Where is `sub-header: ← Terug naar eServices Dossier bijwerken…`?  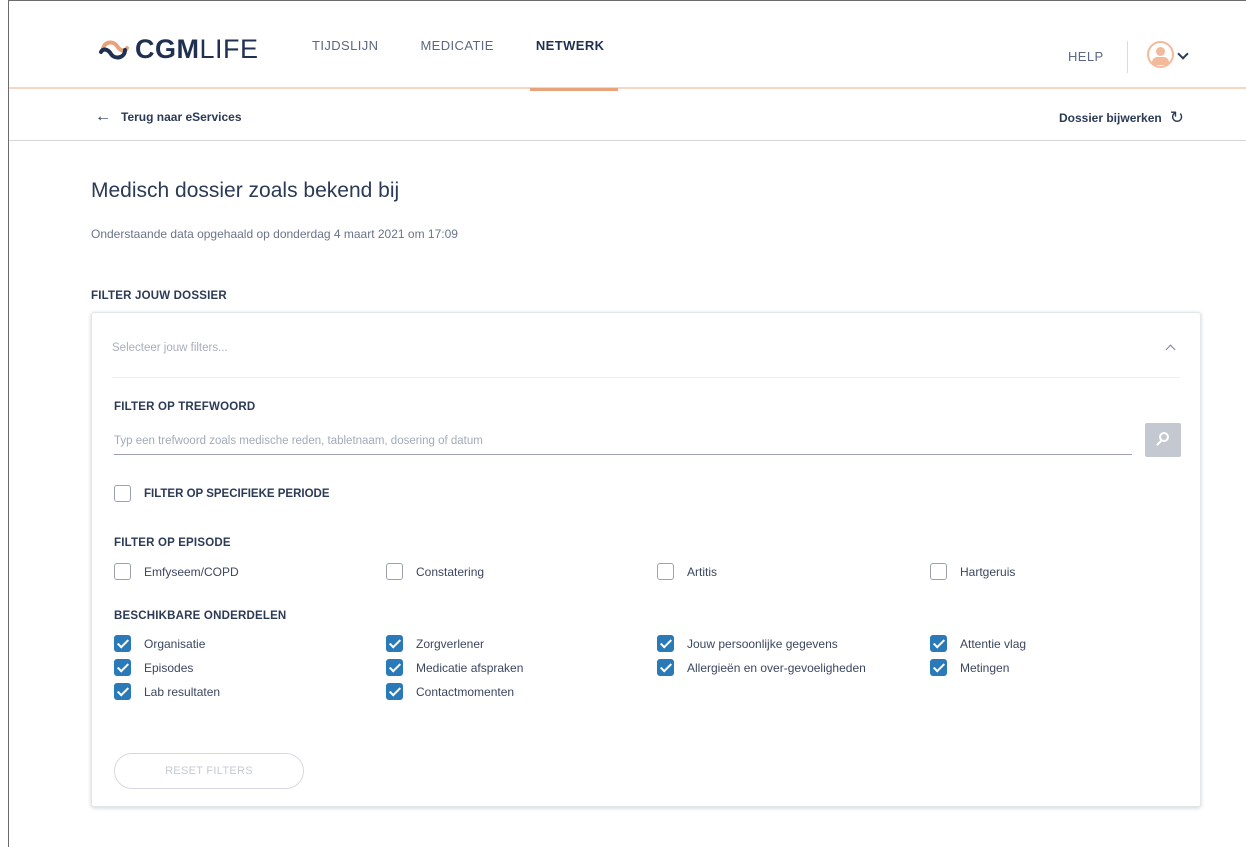 sub-header: ← Terug naar eServices Dossier bijwerken… is located at coordinates (627, 116).